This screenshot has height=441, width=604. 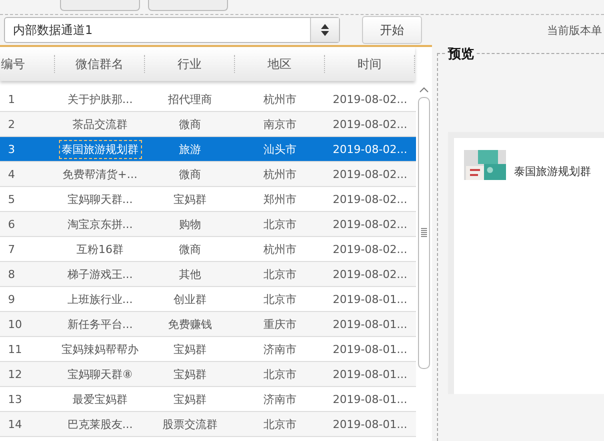 What do you see at coordinates (11, 200) in the screenshot?
I see `table-cell-text: 5` at bounding box center [11, 200].